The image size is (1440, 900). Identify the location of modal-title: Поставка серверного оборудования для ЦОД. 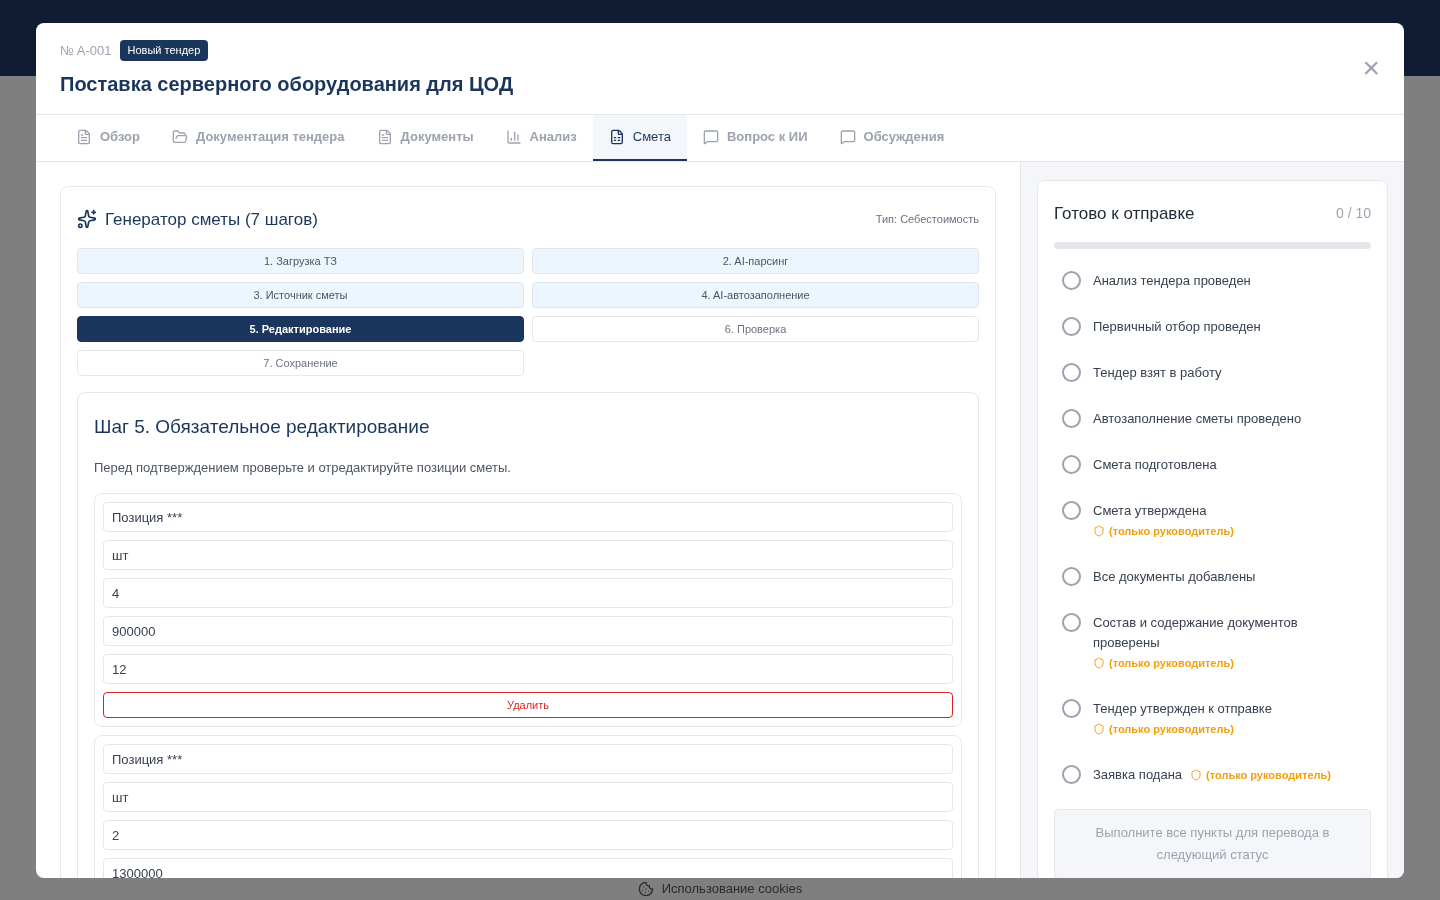
(287, 84).